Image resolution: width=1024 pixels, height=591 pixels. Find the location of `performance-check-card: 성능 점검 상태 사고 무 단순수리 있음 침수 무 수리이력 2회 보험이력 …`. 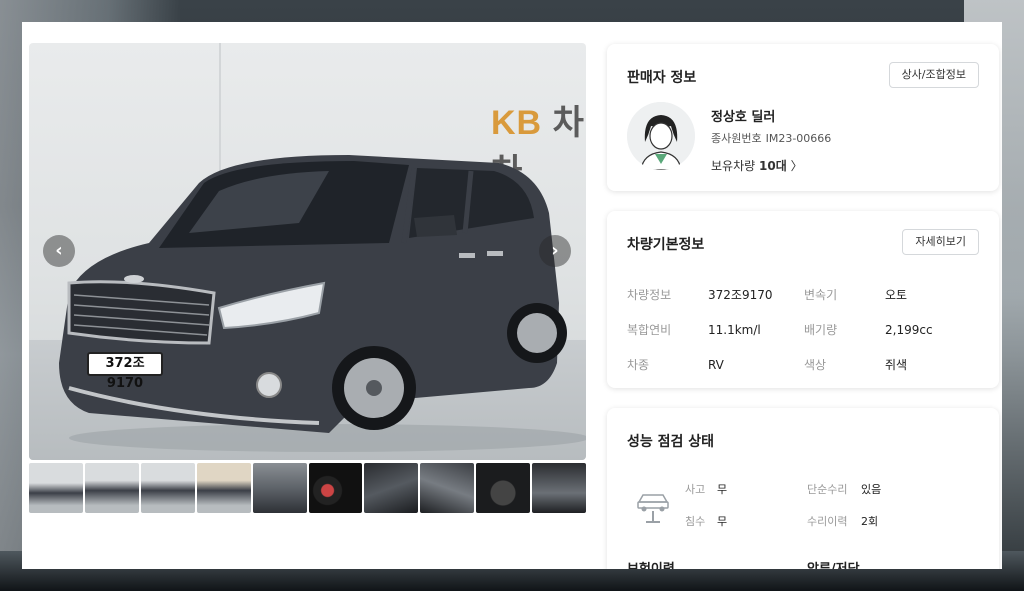

performance-check-card: 성능 점검 상태 사고 무 단순수리 있음 침수 무 수리이력 2회 보험이력 … is located at coordinates (803, 488).